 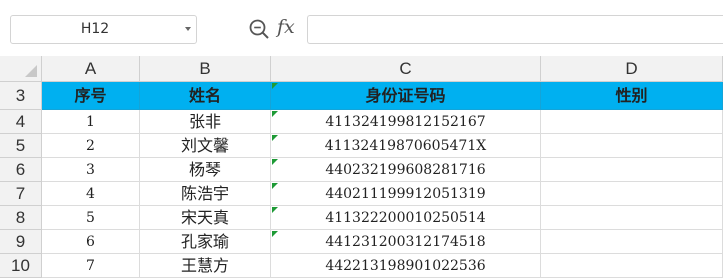 What do you see at coordinates (632, 146) in the screenshot?
I see `cell-d5` at bounding box center [632, 146].